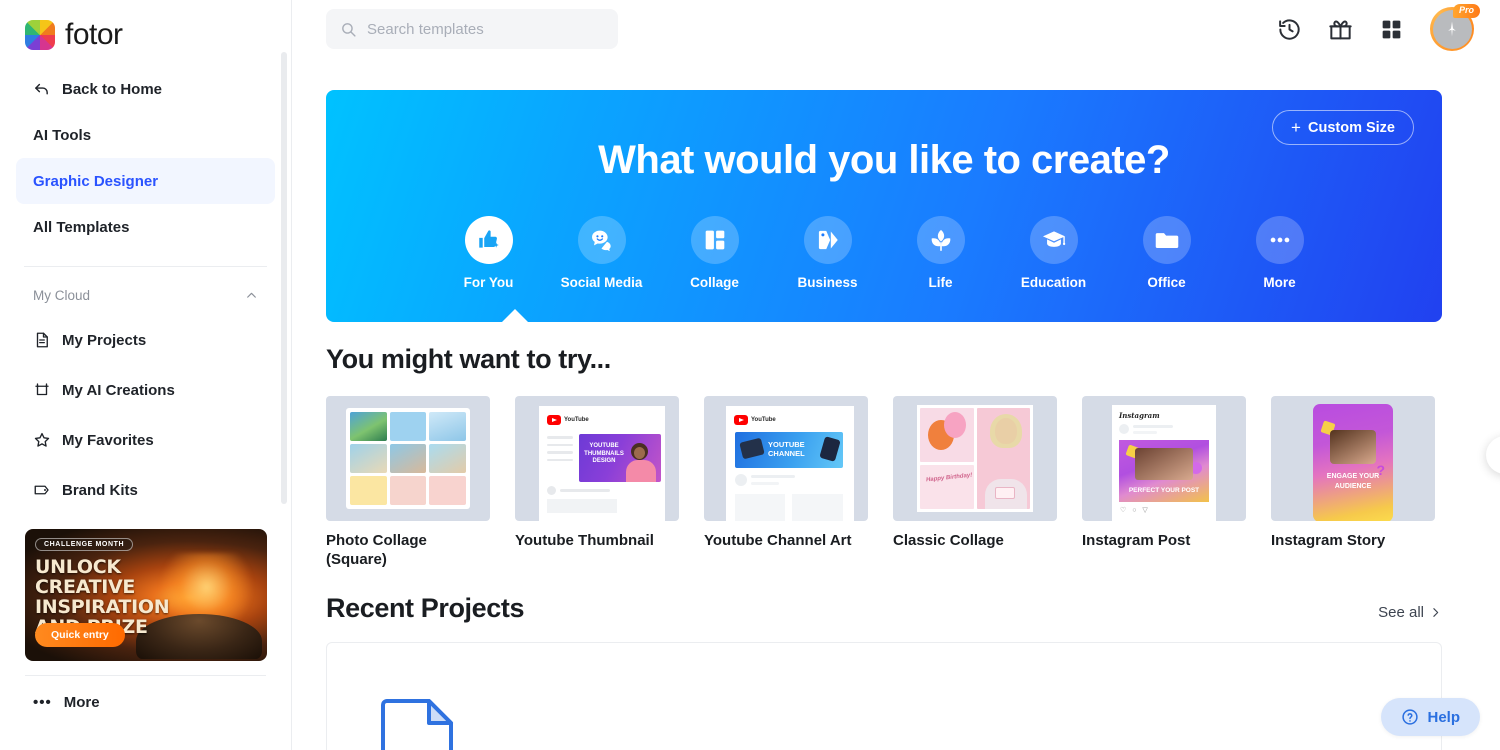  What do you see at coordinates (96, 181) in the screenshot?
I see `sidebar-item-label: Graphic Designer` at bounding box center [96, 181].